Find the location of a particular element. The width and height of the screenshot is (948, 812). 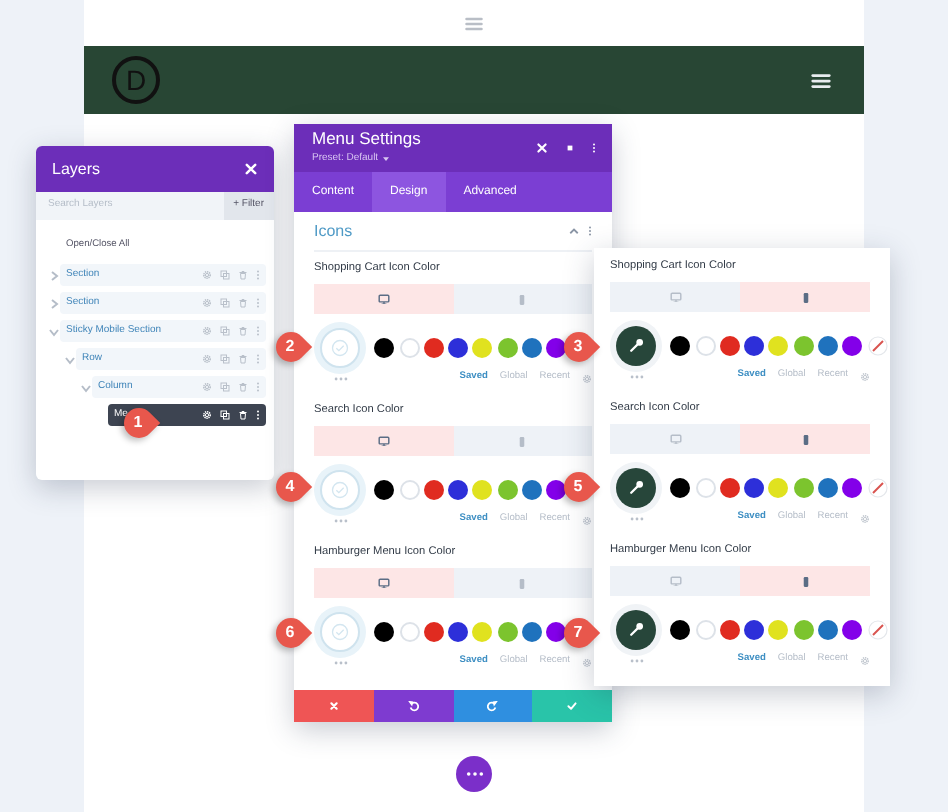

caret-icon is located at coordinates (386, 158).